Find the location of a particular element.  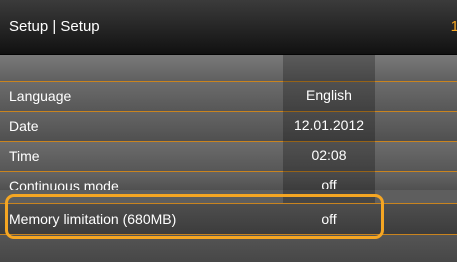

setting-value-language: English is located at coordinates (329, 95).